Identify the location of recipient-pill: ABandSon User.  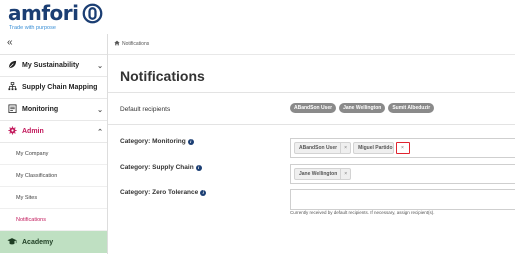
(313, 108).